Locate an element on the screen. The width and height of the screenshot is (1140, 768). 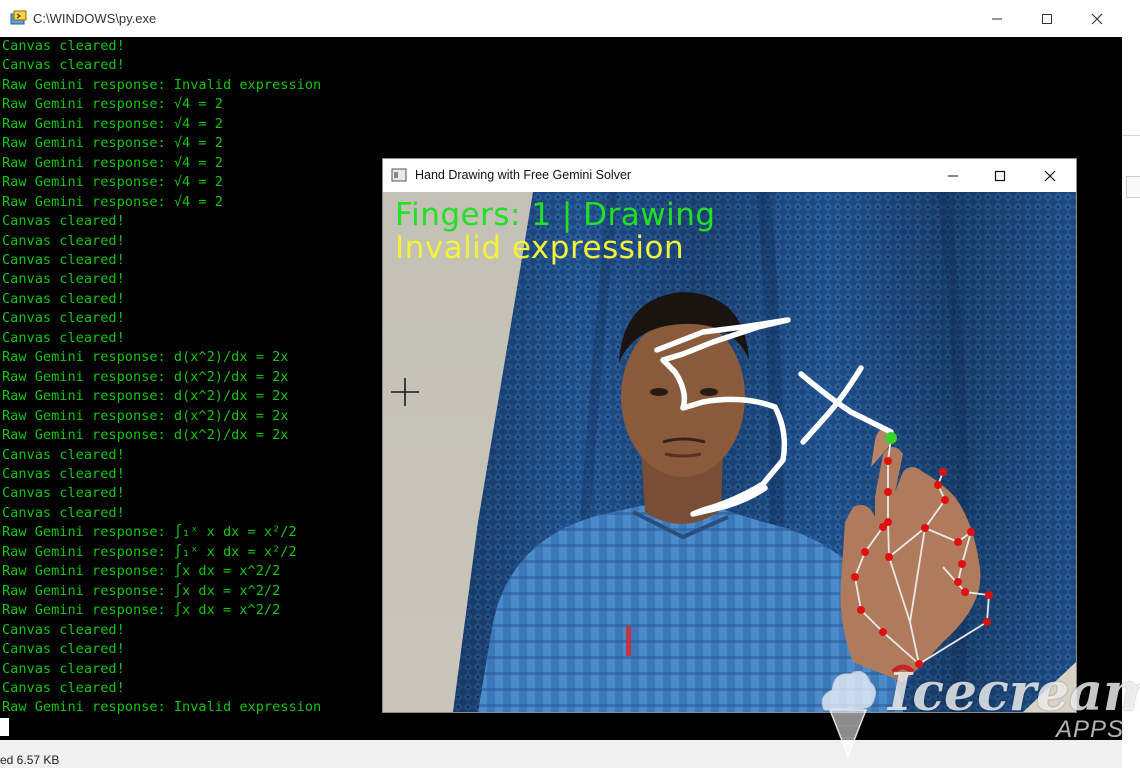
background-window is located at coordinates (1131, 384).